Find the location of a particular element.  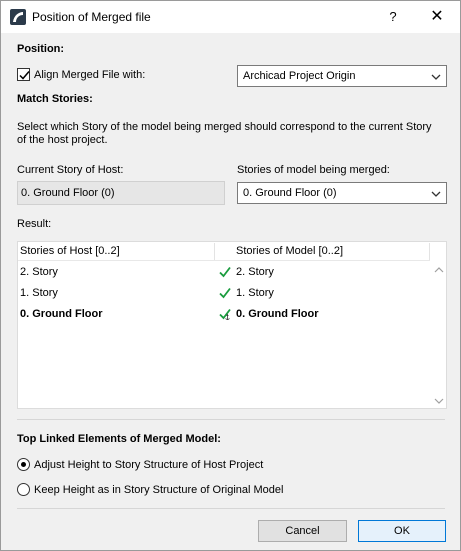

table-row: 1. Story 1. Story is located at coordinates (224, 293).